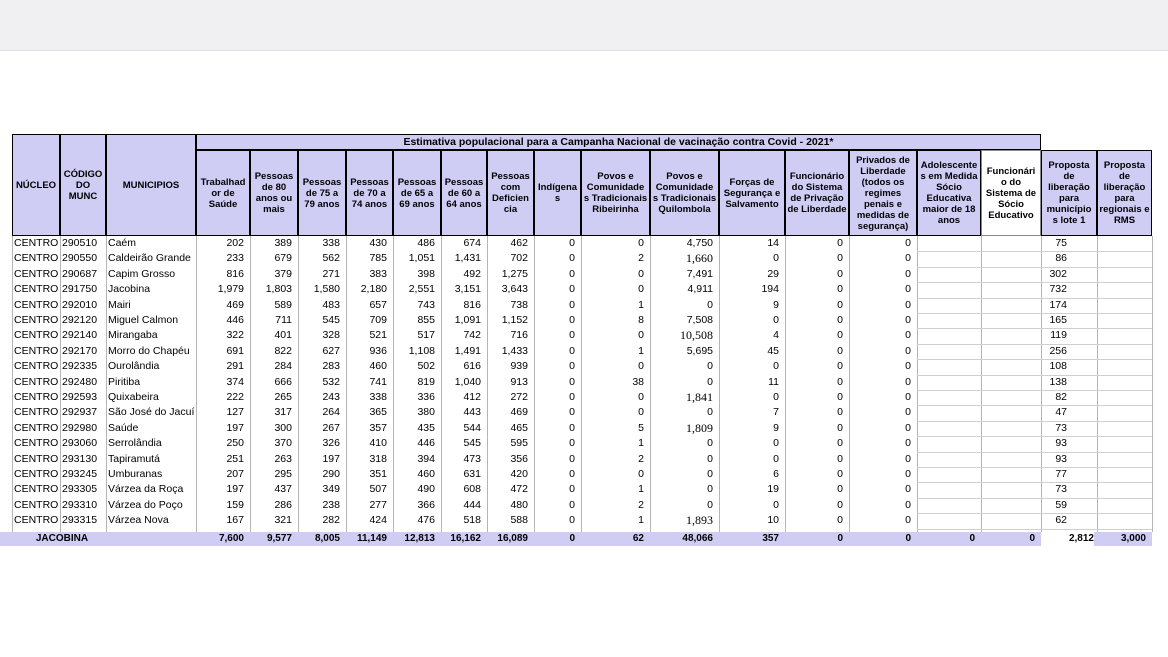 This screenshot has height=657, width=1168. I want to click on total-cell: 8,005, so click(327, 538).